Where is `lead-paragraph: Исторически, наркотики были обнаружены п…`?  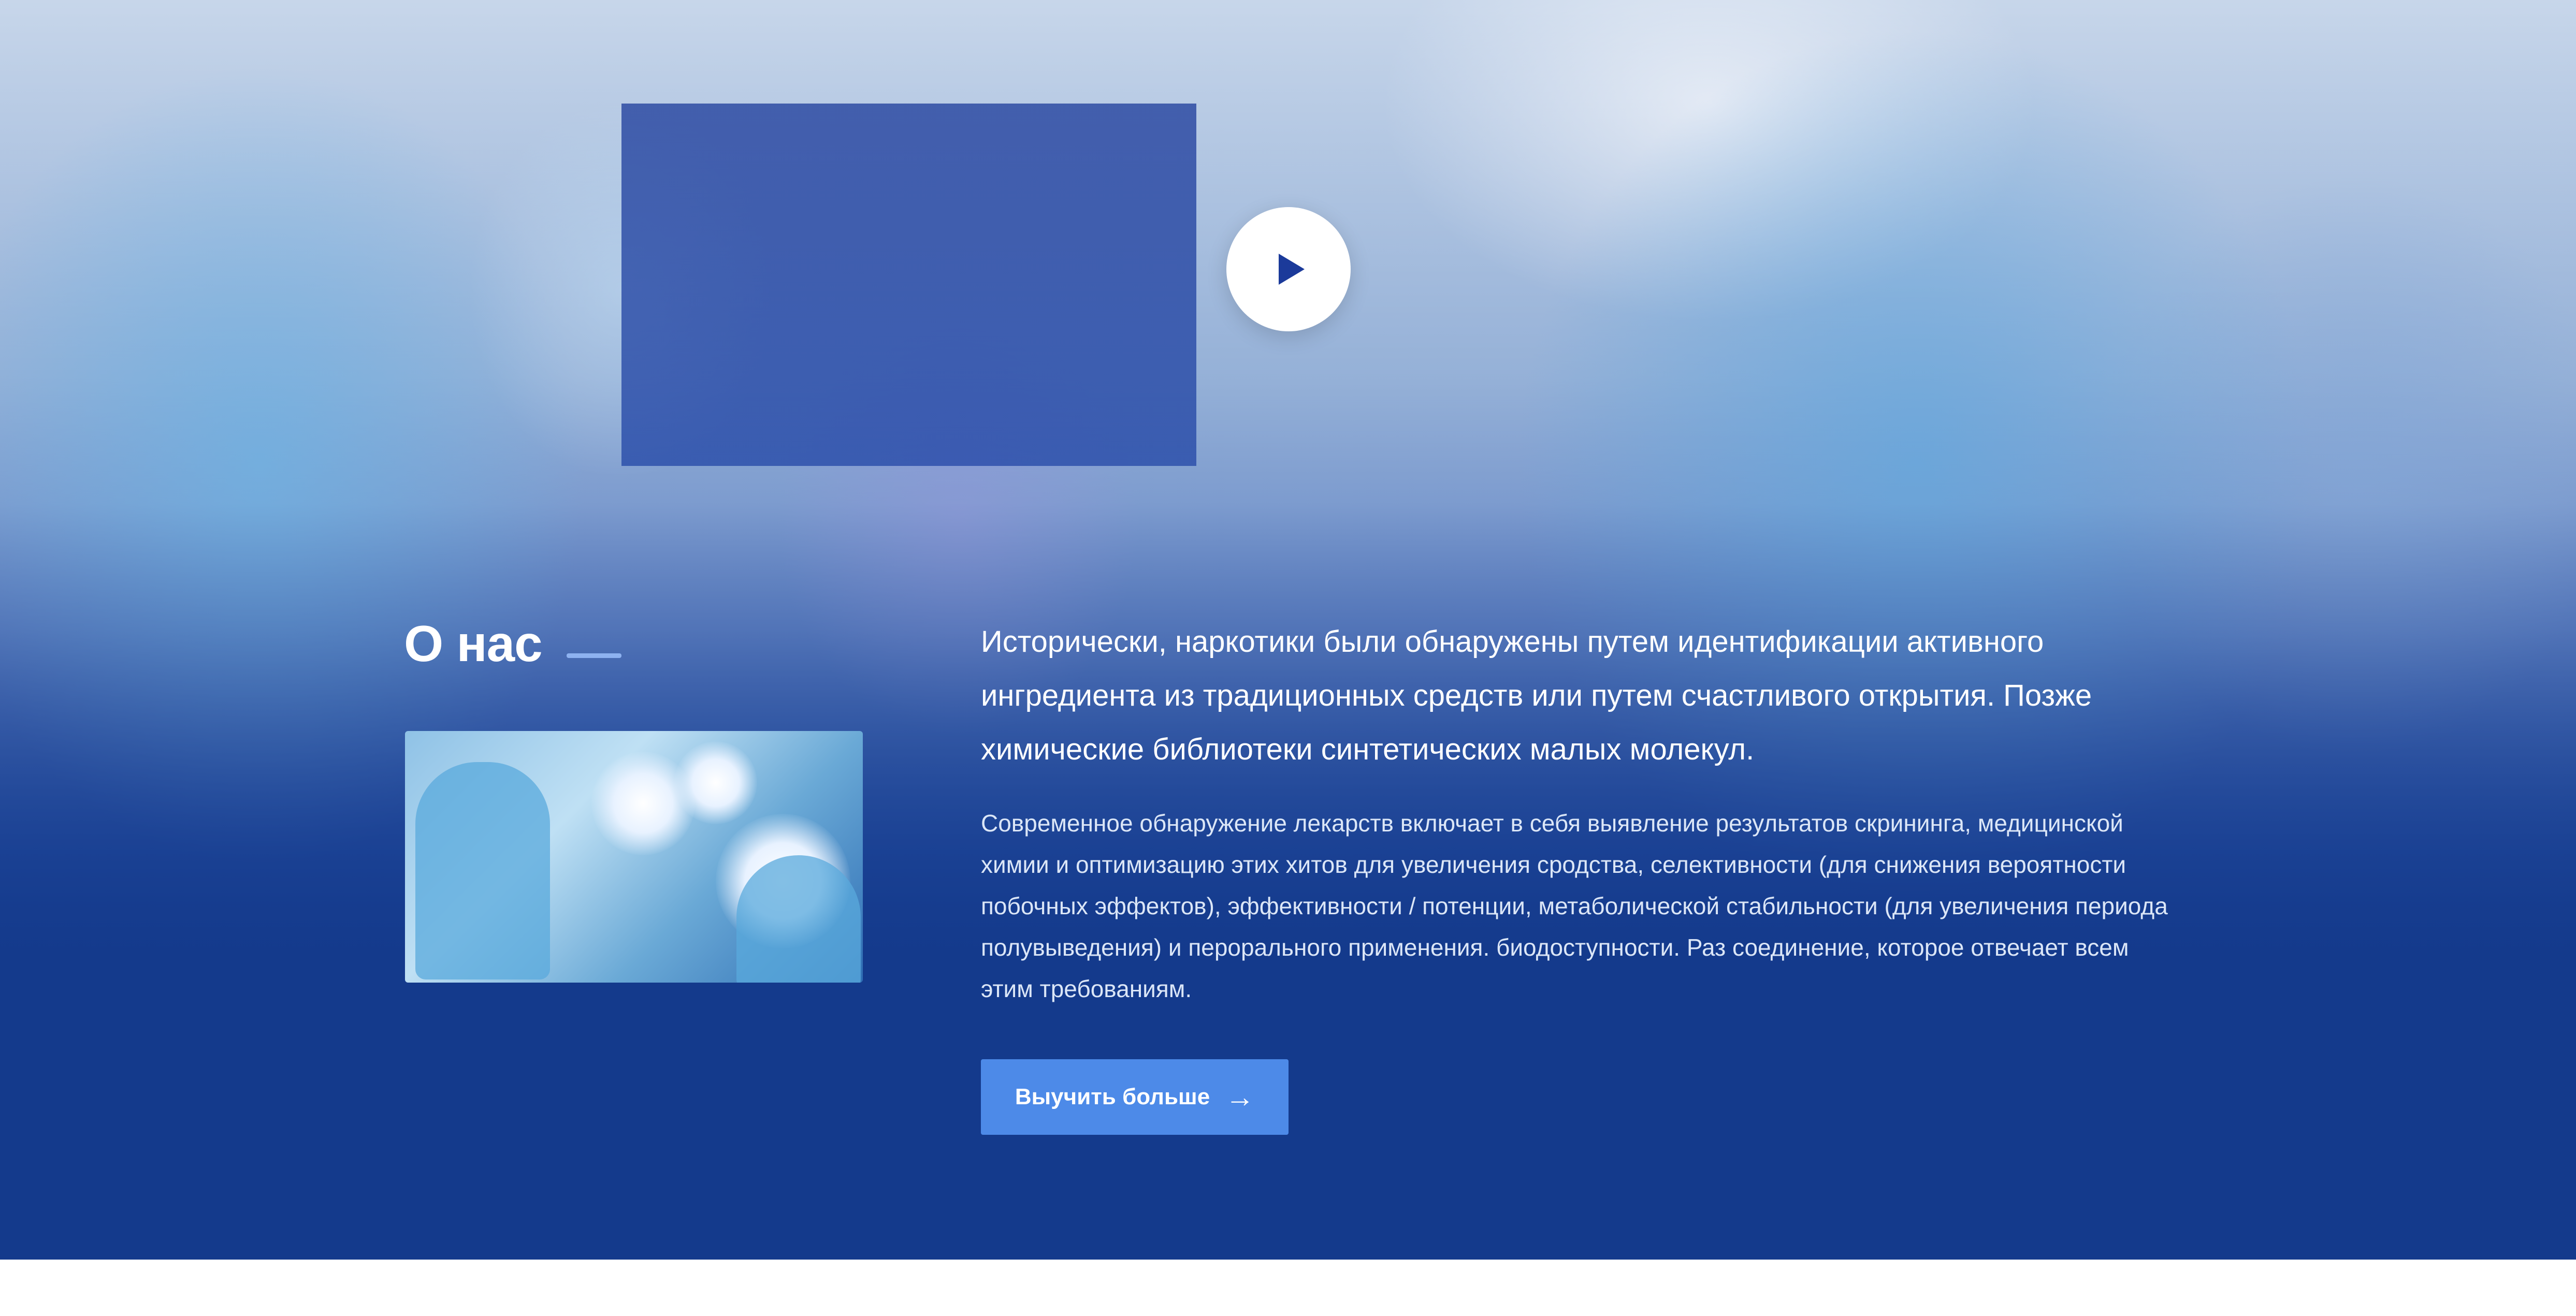
lead-paragraph: Исторически, наркотики были обнаружены п… is located at coordinates (1536, 695).